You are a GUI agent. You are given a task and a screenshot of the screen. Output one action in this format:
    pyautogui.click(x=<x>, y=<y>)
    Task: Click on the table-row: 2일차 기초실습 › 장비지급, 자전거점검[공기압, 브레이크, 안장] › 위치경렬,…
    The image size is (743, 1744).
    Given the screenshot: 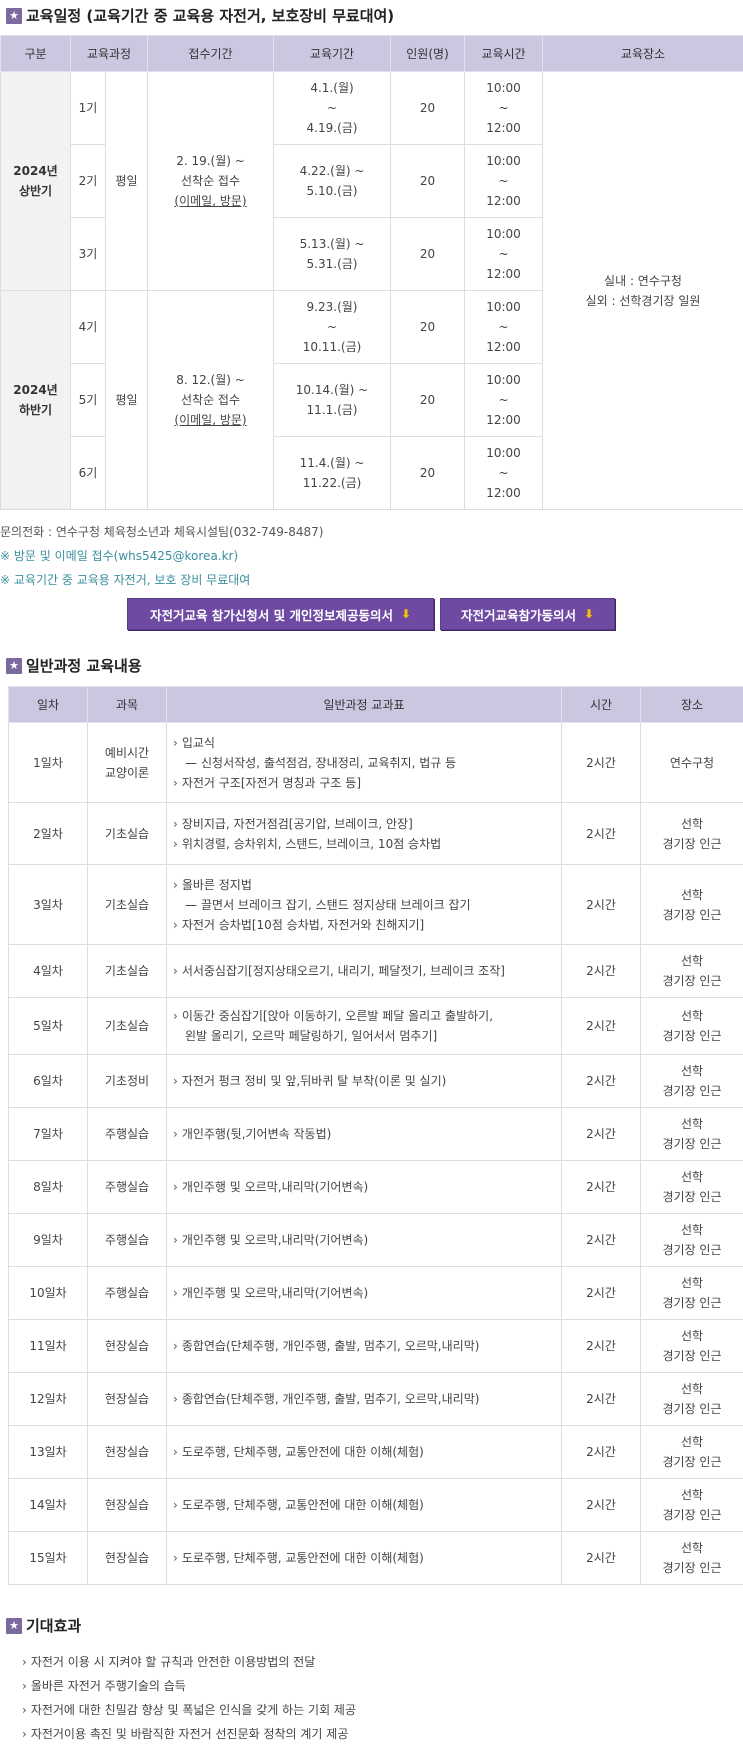 What is the action you would take?
    pyautogui.click(x=375, y=833)
    